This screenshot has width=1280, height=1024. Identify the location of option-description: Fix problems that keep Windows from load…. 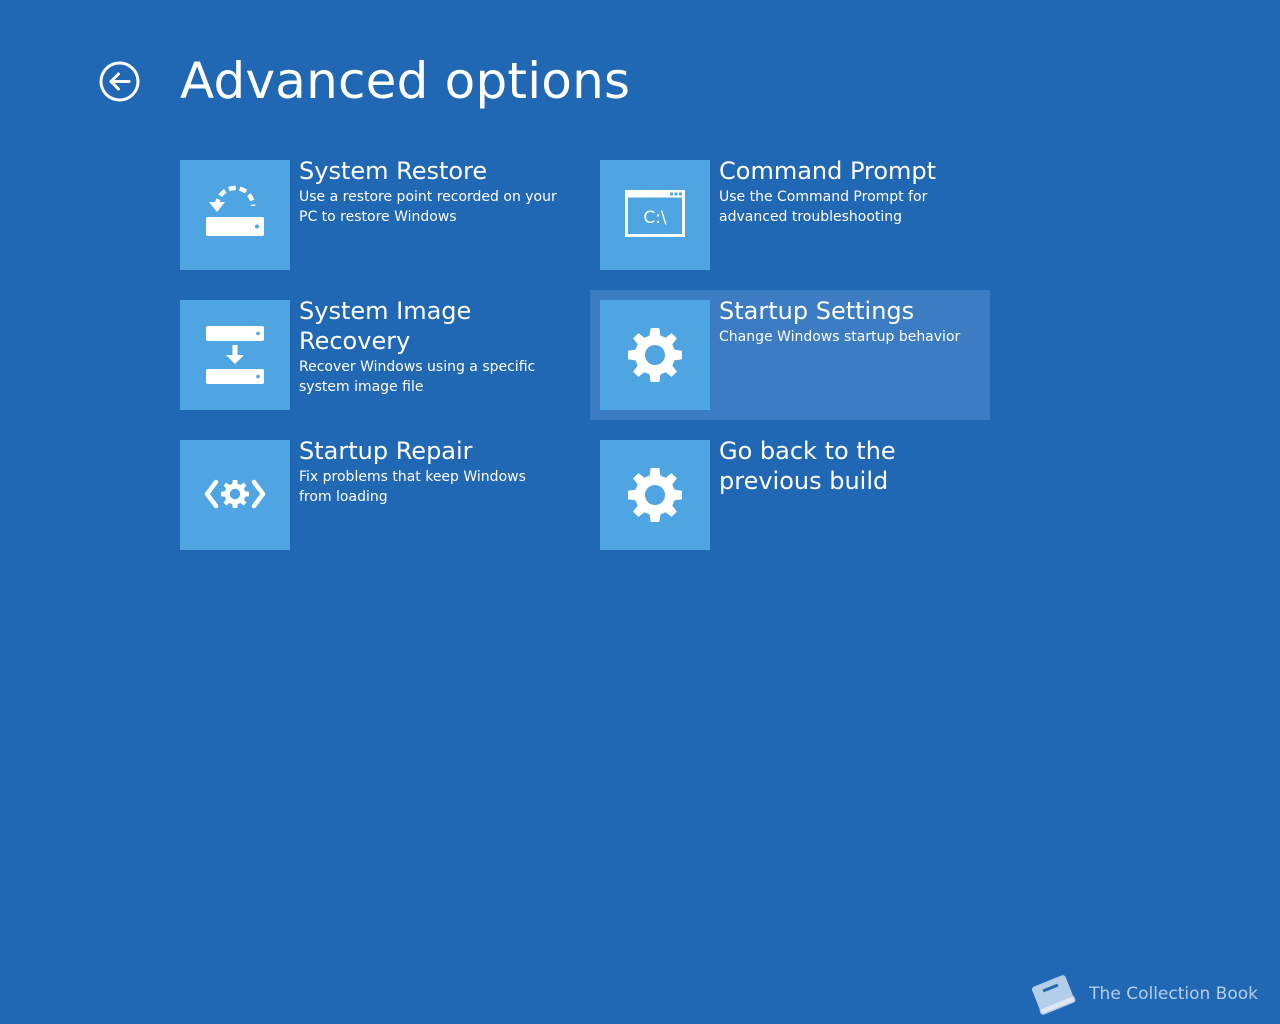
(412, 487).